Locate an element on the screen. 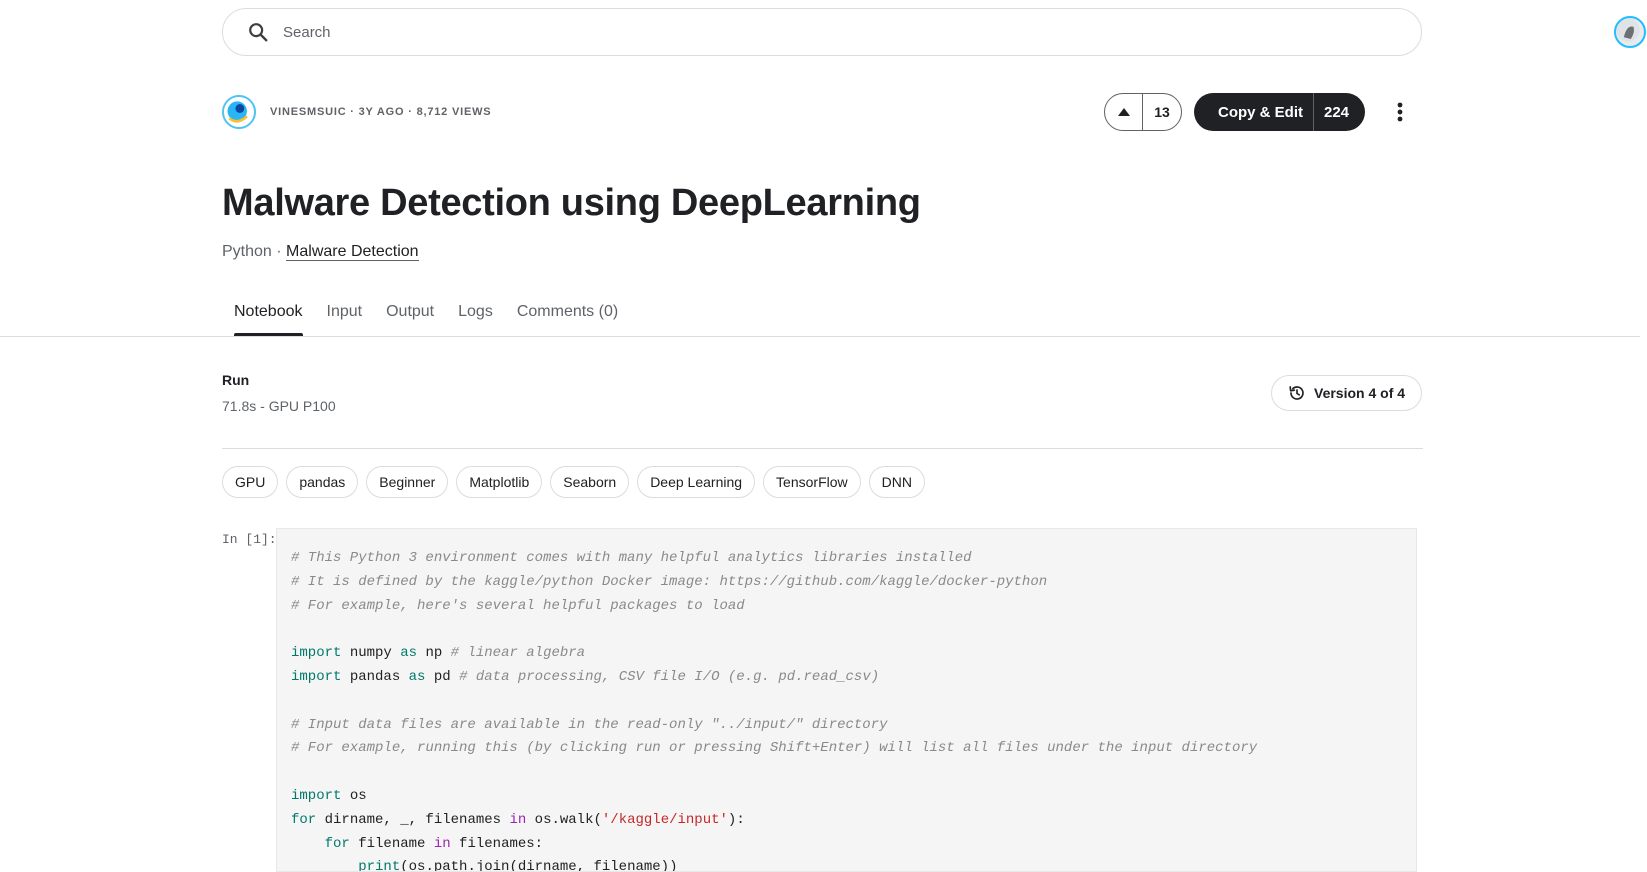 Image resolution: width=1647 pixels, height=872 pixels. code-token: dirname, _, filenames is located at coordinates (413, 819).